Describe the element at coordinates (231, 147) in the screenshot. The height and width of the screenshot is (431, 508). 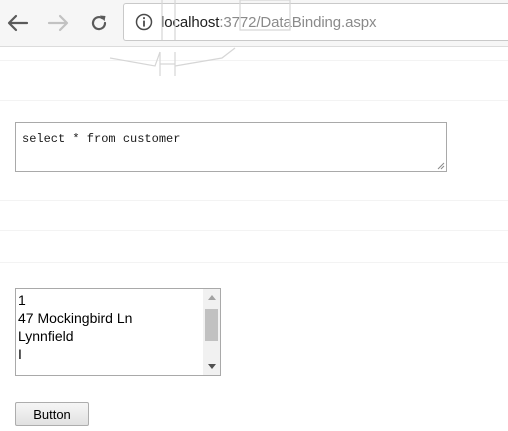
I see `query-textarea` at that location.